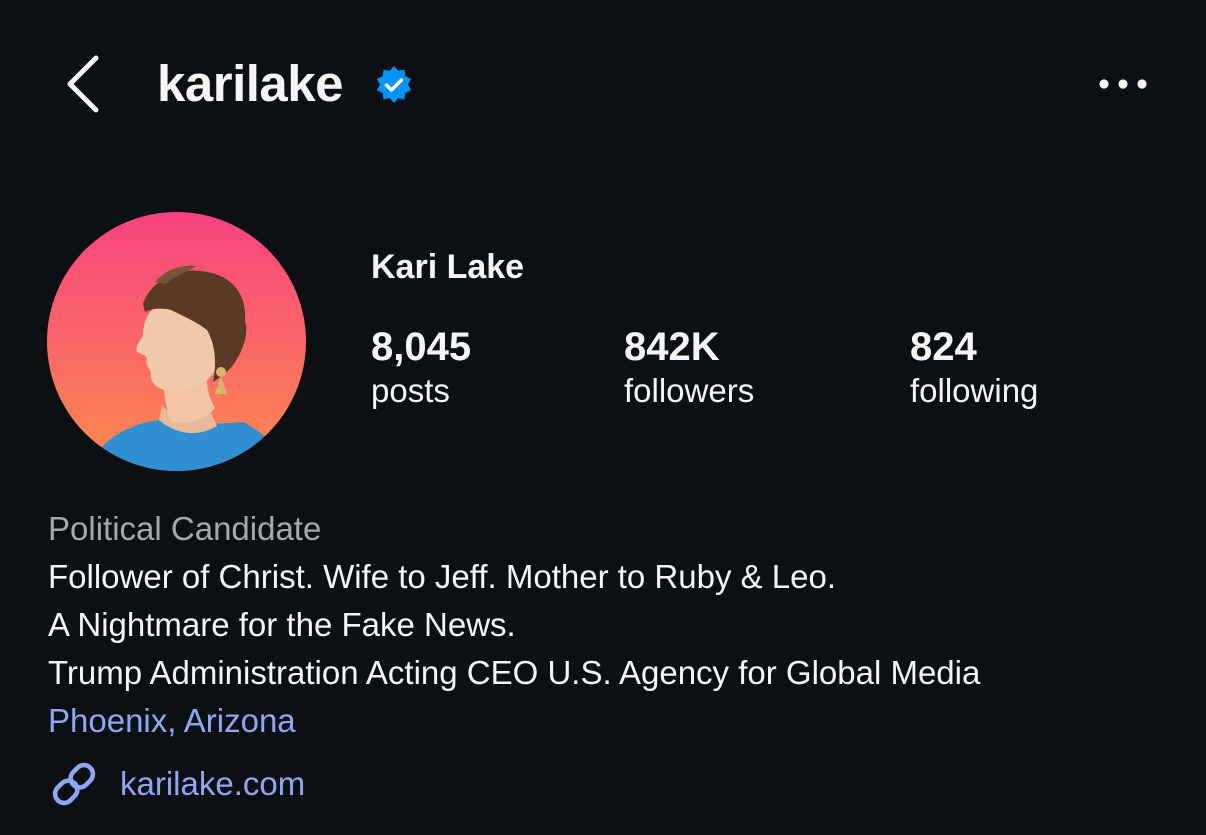  I want to click on profile-avatar, so click(176, 341).